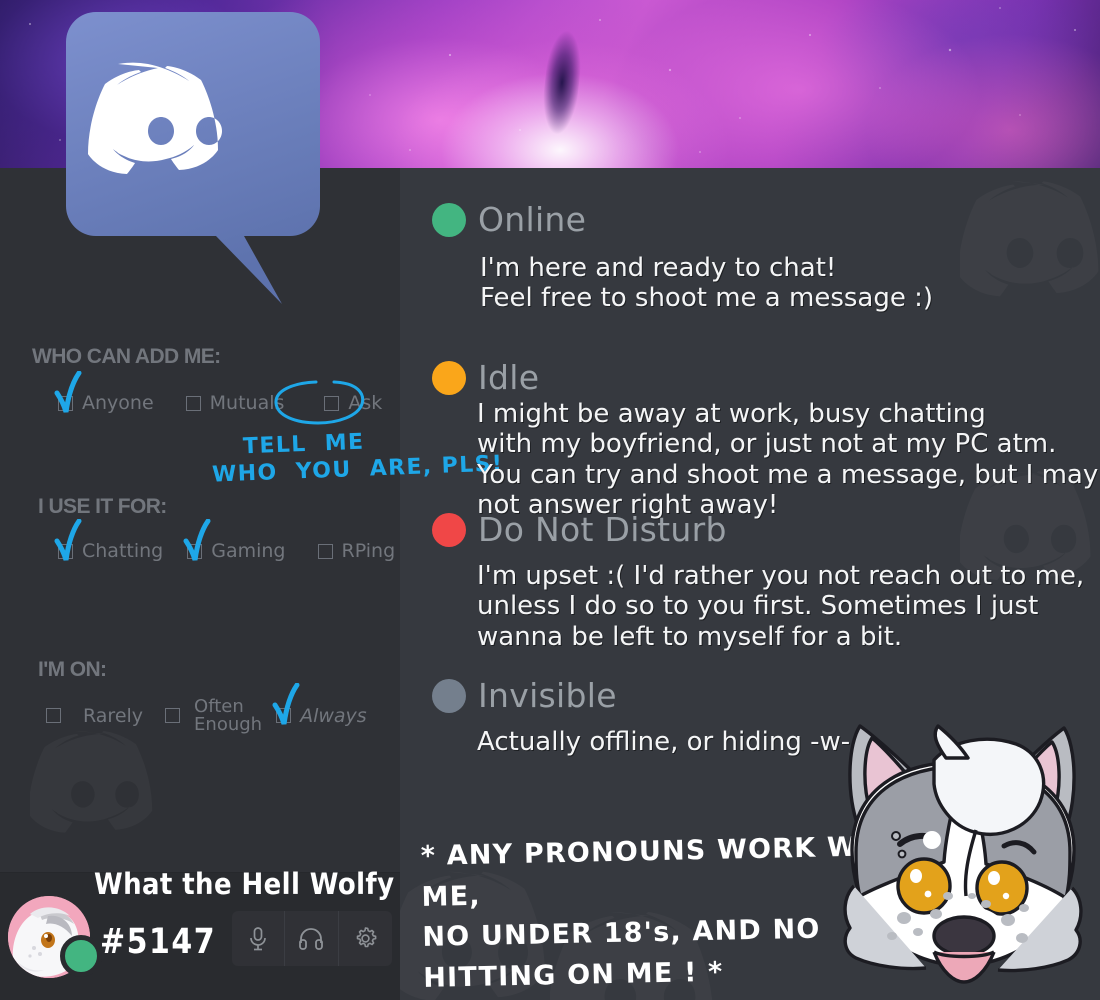 This screenshot has width=1100, height=1000. Describe the element at coordinates (68, 539) in the screenshot. I see `checkbox-chatting` at that location.